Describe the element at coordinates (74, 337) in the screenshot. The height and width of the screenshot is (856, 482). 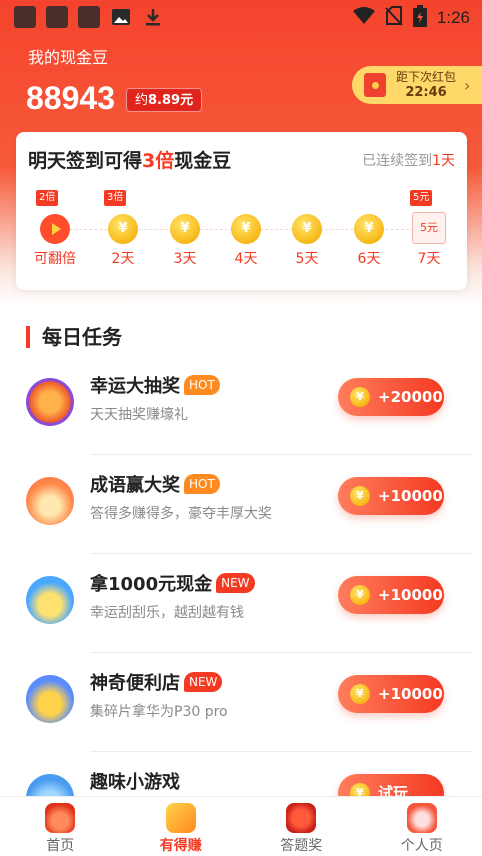
I see `daily-tasks-title: 每日任务` at that location.